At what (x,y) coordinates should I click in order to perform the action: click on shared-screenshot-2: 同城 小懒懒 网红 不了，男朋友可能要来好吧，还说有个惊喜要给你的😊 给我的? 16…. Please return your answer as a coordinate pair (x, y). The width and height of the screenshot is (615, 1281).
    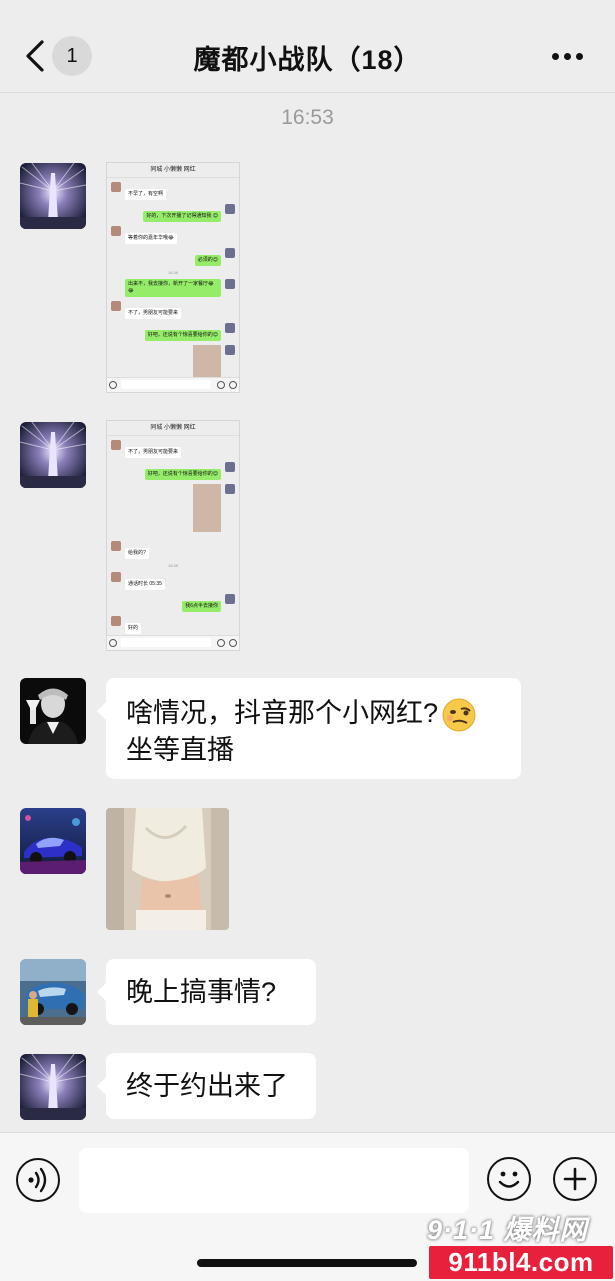
    Looking at the image, I should click on (173, 535).